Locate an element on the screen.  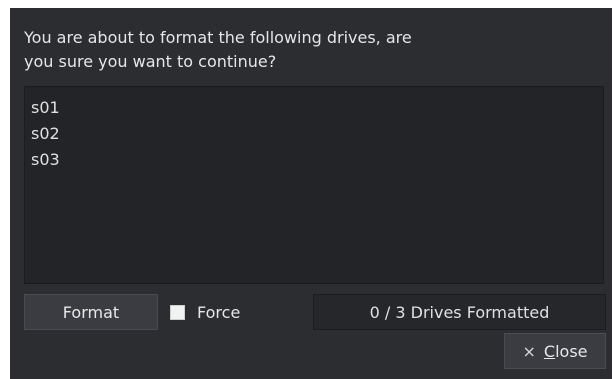
force-label: Force is located at coordinates (219, 312).